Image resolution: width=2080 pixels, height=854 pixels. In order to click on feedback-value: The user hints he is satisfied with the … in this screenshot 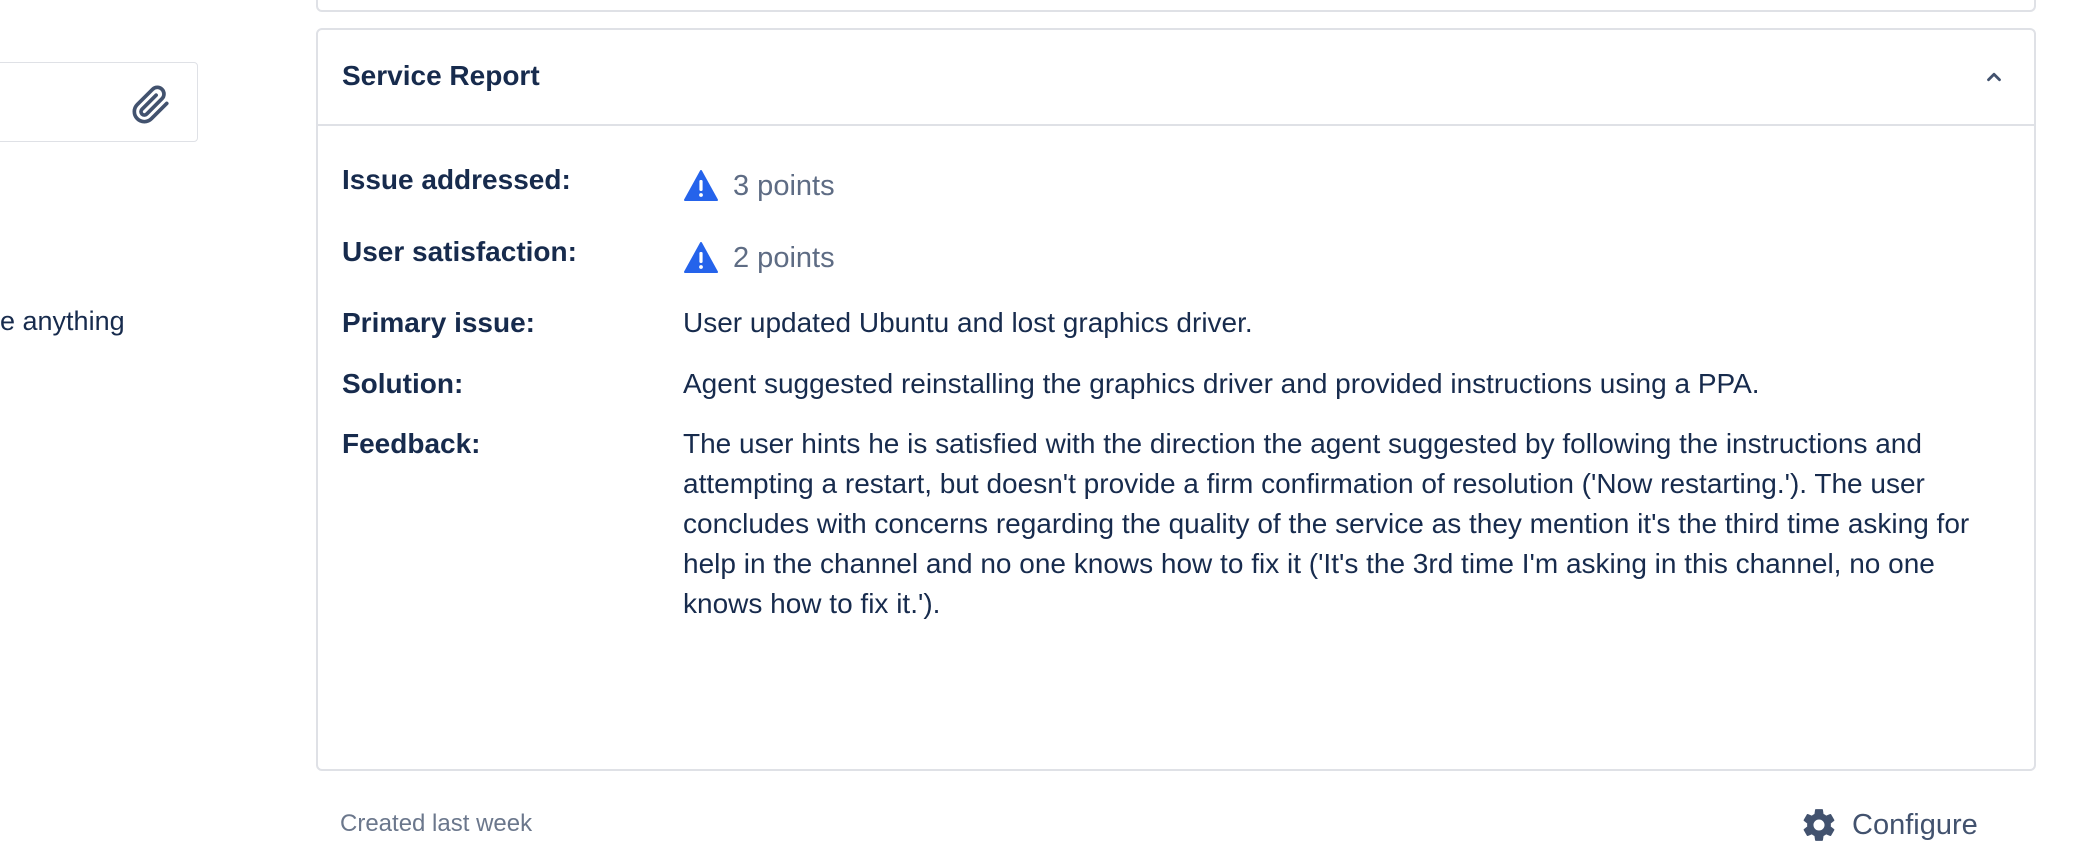, I will do `click(1326, 523)`.